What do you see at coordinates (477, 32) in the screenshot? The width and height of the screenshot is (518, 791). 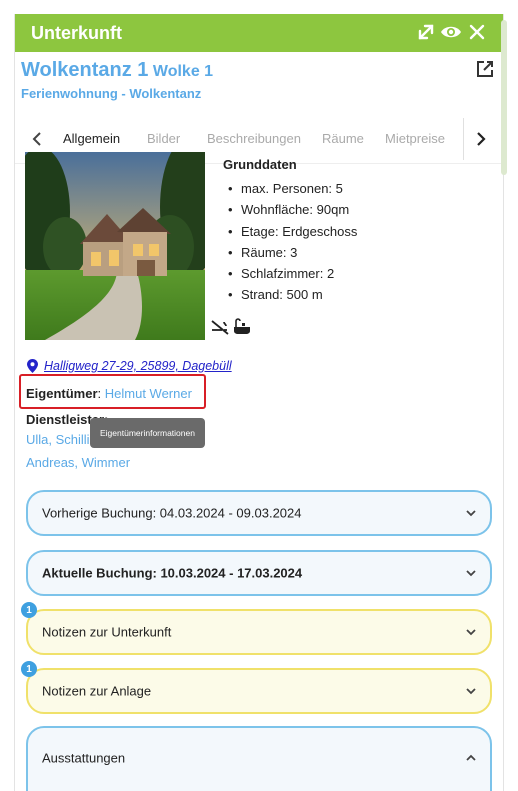 I see `close-icon` at bounding box center [477, 32].